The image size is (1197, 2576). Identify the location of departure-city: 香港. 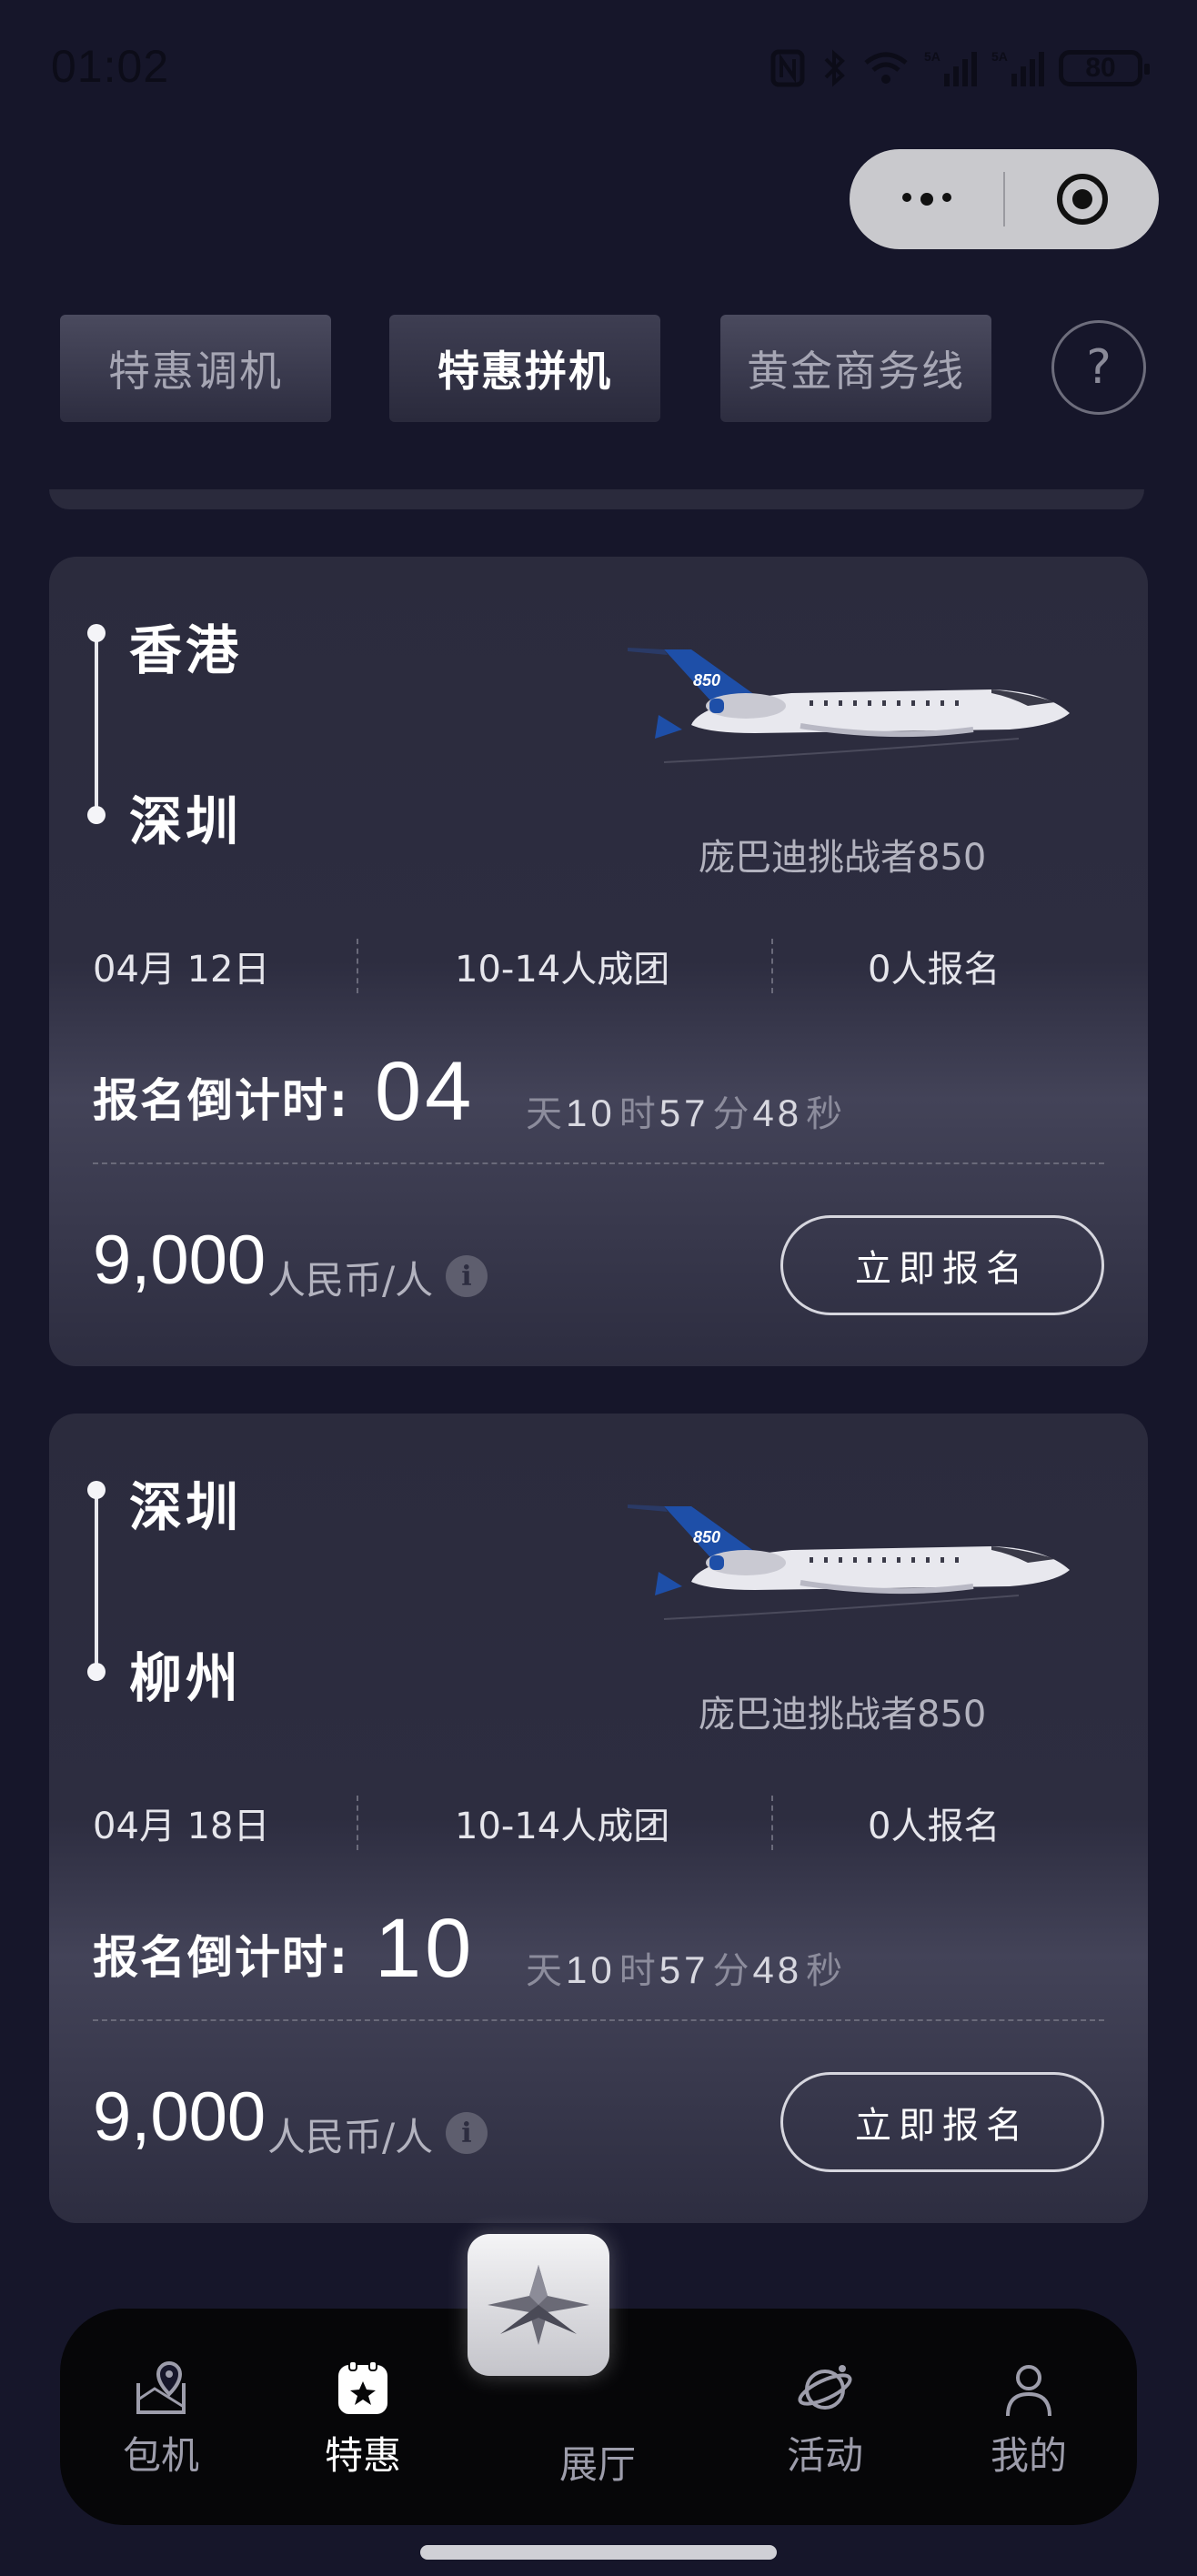
(186, 650).